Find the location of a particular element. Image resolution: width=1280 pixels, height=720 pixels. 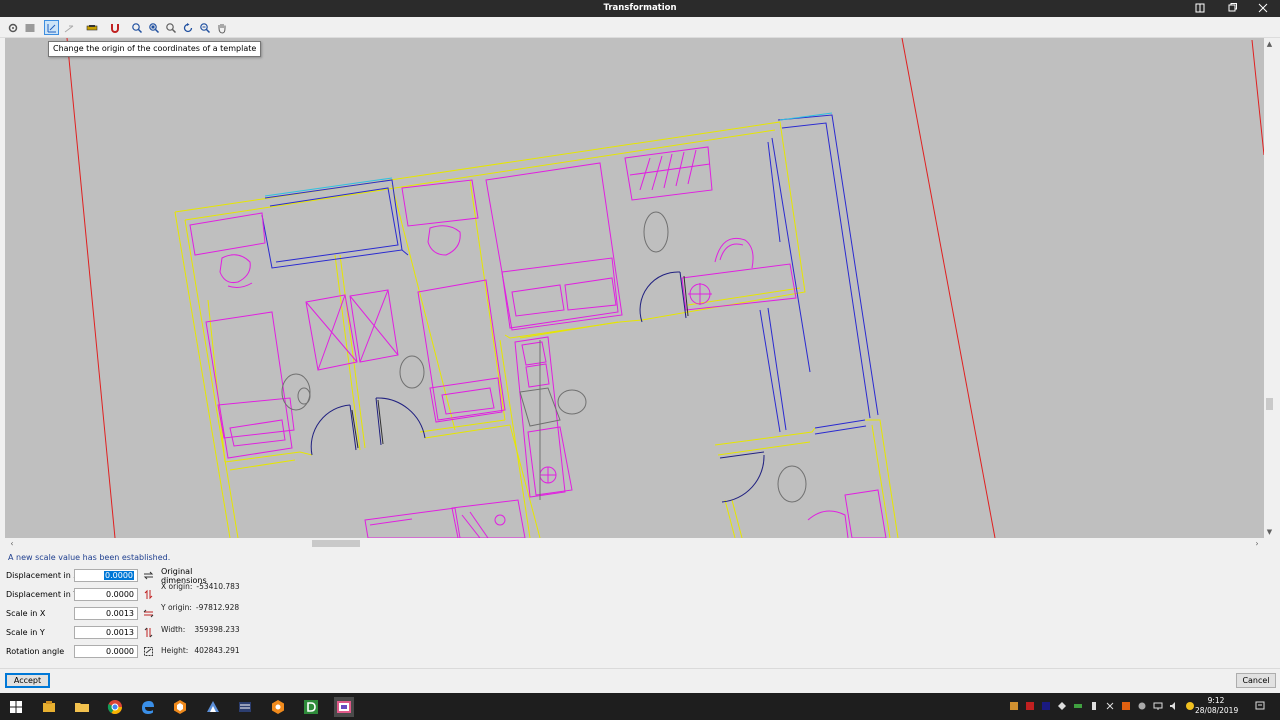

swap-horizontal-icon is located at coordinates (148, 575).